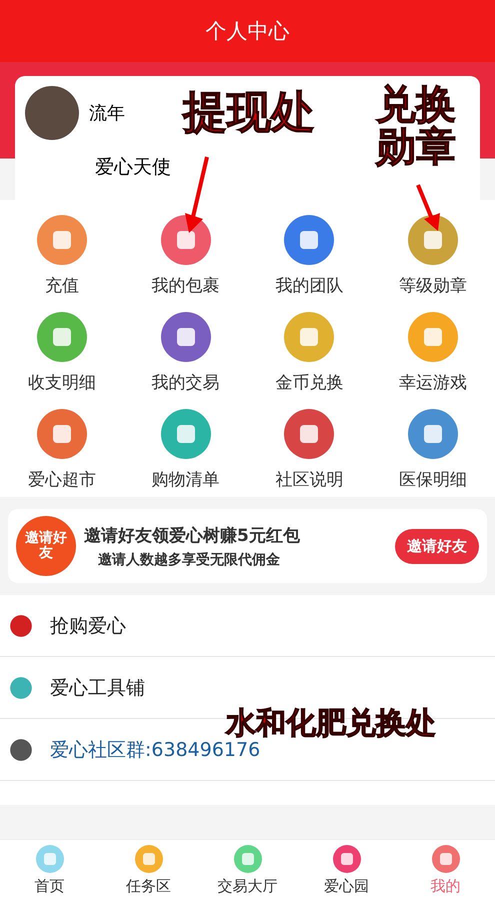 This screenshot has height=900, width=495. Describe the element at coordinates (437, 546) in the screenshot. I see `invite-button: 邀请好友` at that location.